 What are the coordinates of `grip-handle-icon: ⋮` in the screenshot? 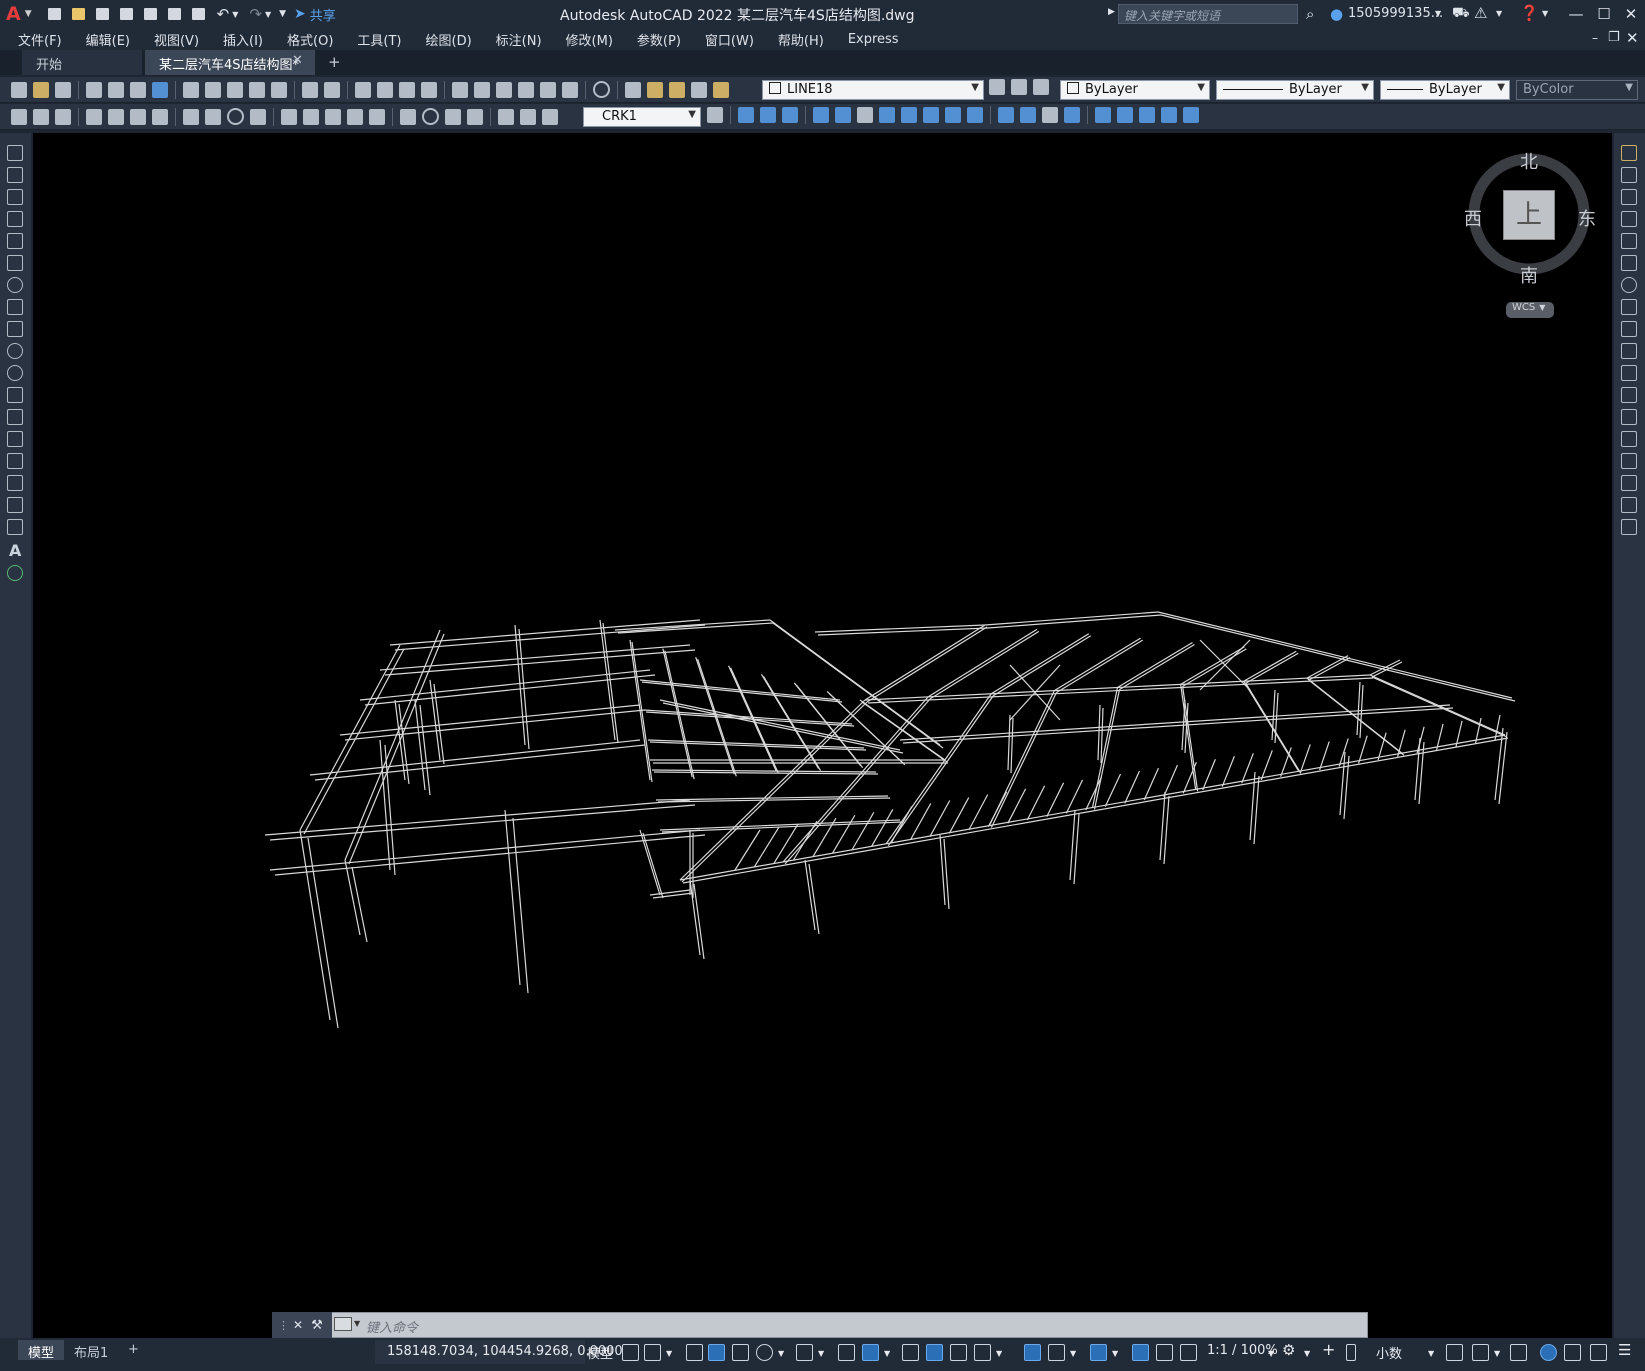 It's located at (283, 1325).